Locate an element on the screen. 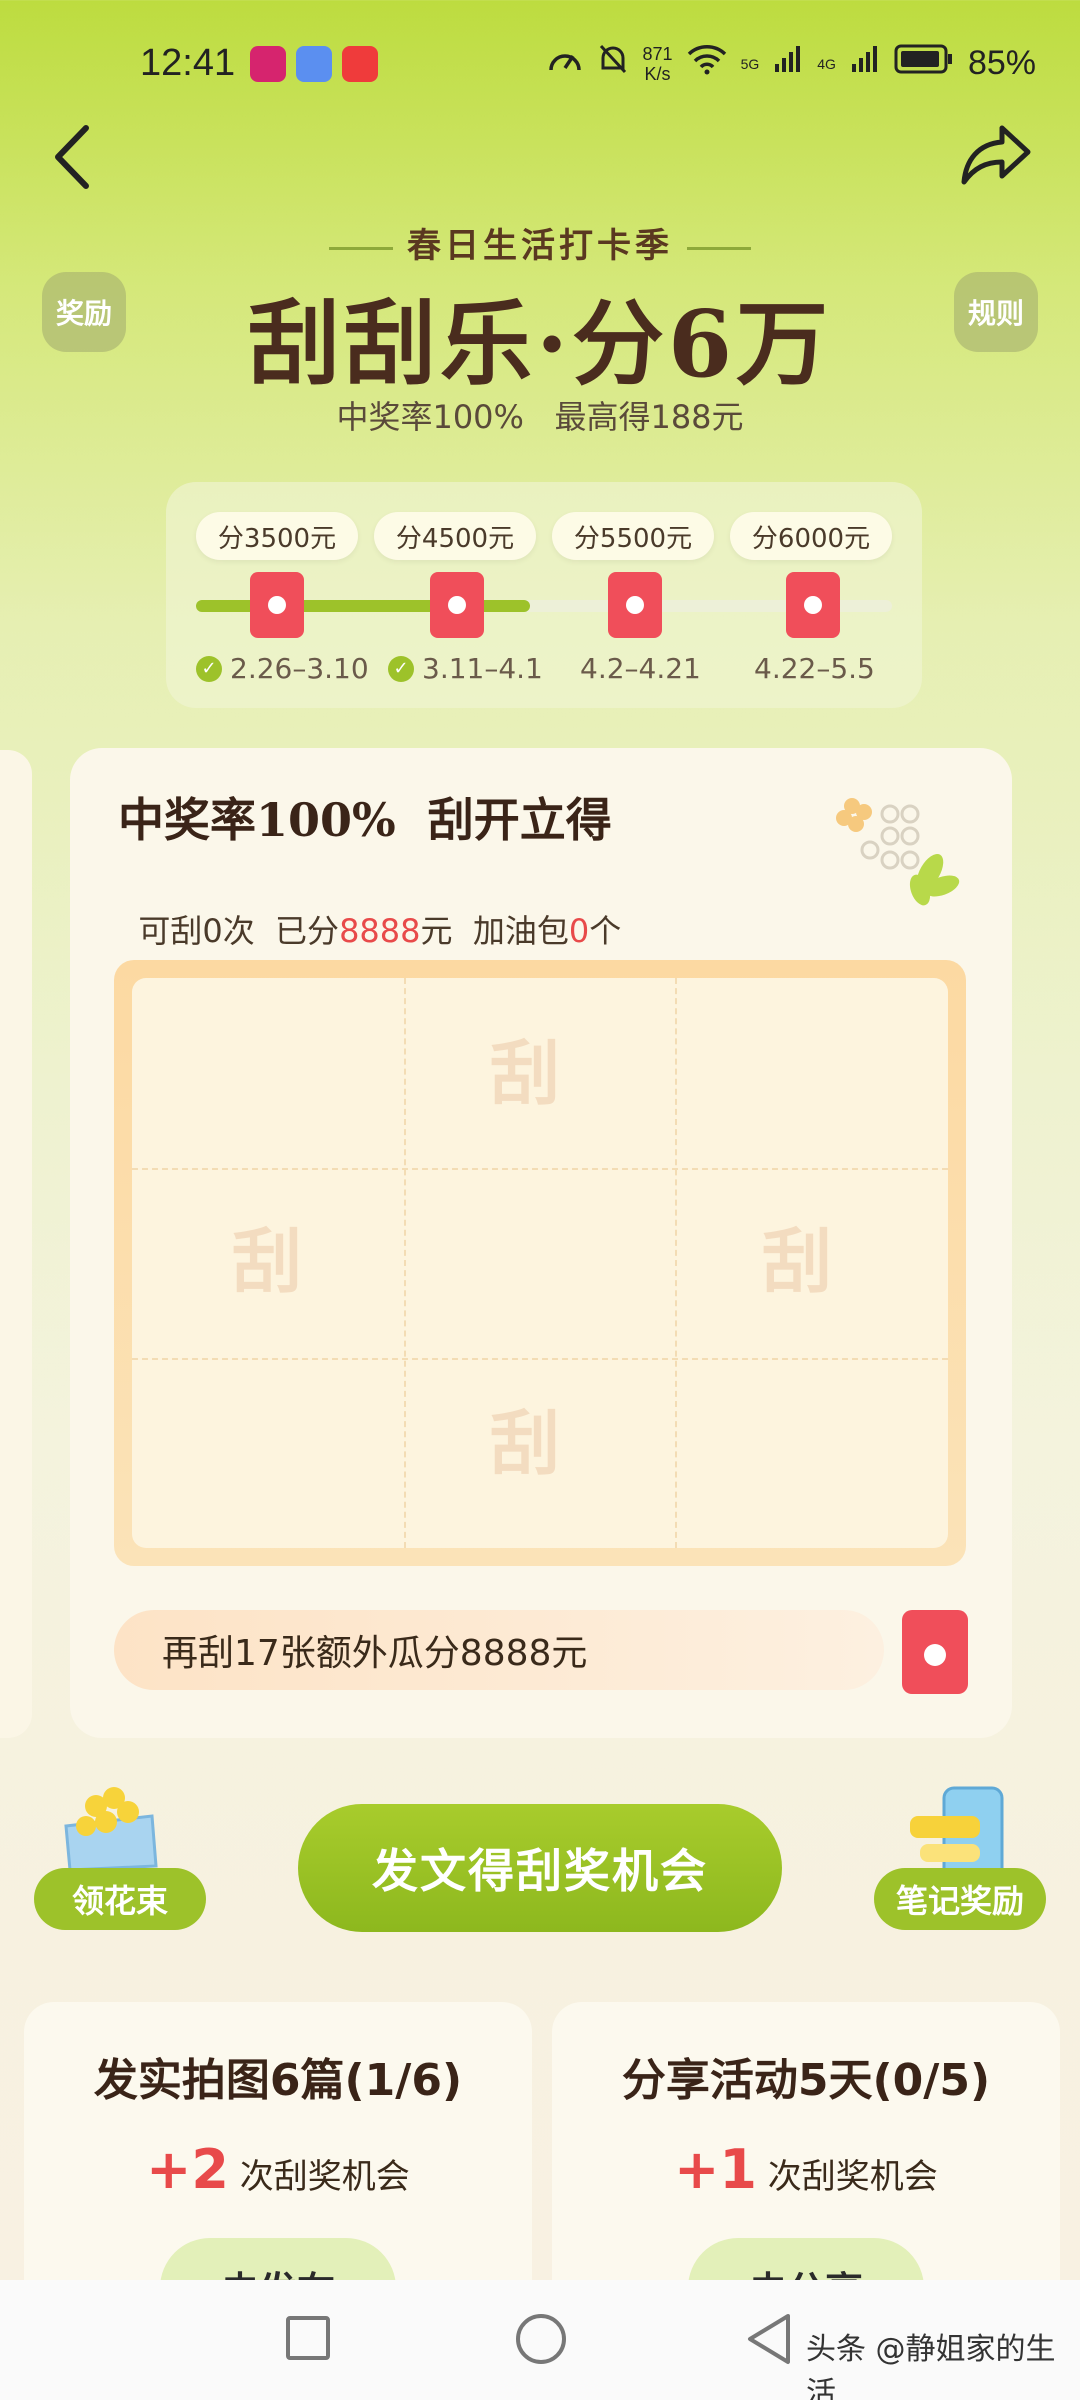 The image size is (1080, 2400). wifi-icon is located at coordinates (707, 63).